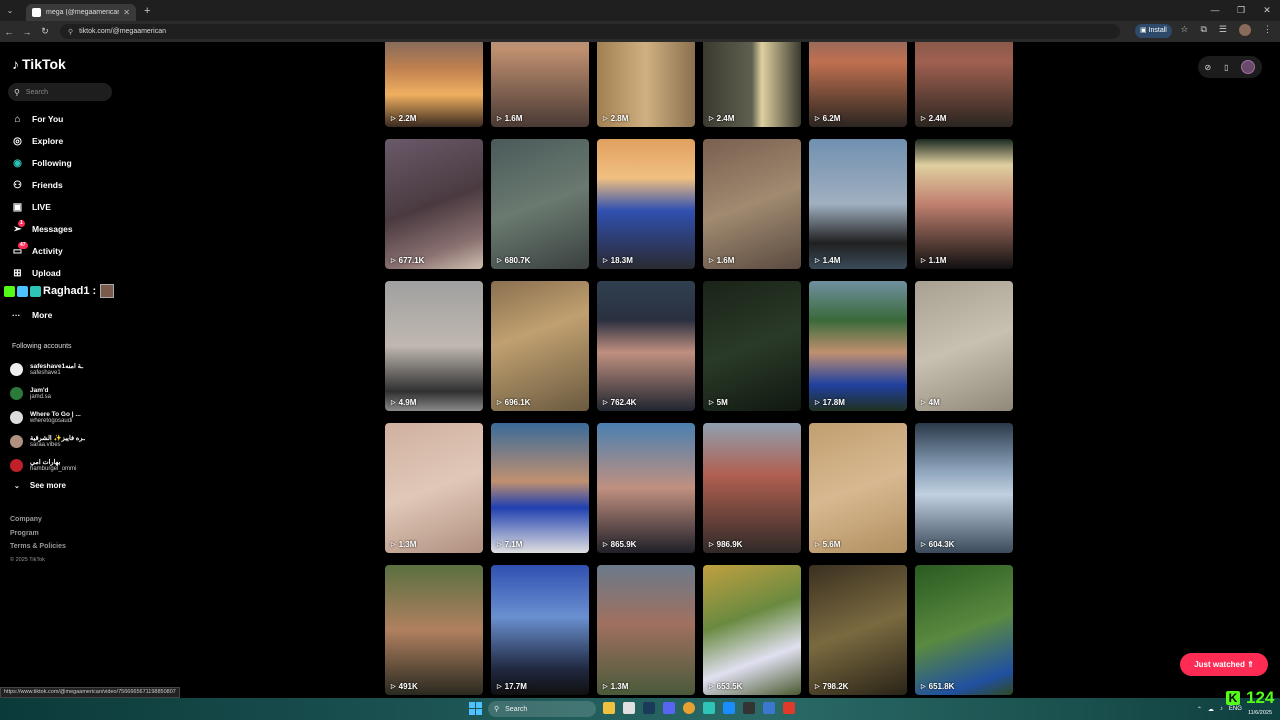  Describe the element at coordinates (41, 273) in the screenshot. I see `sidebar-item-upload: ⊞ Upload` at that location.